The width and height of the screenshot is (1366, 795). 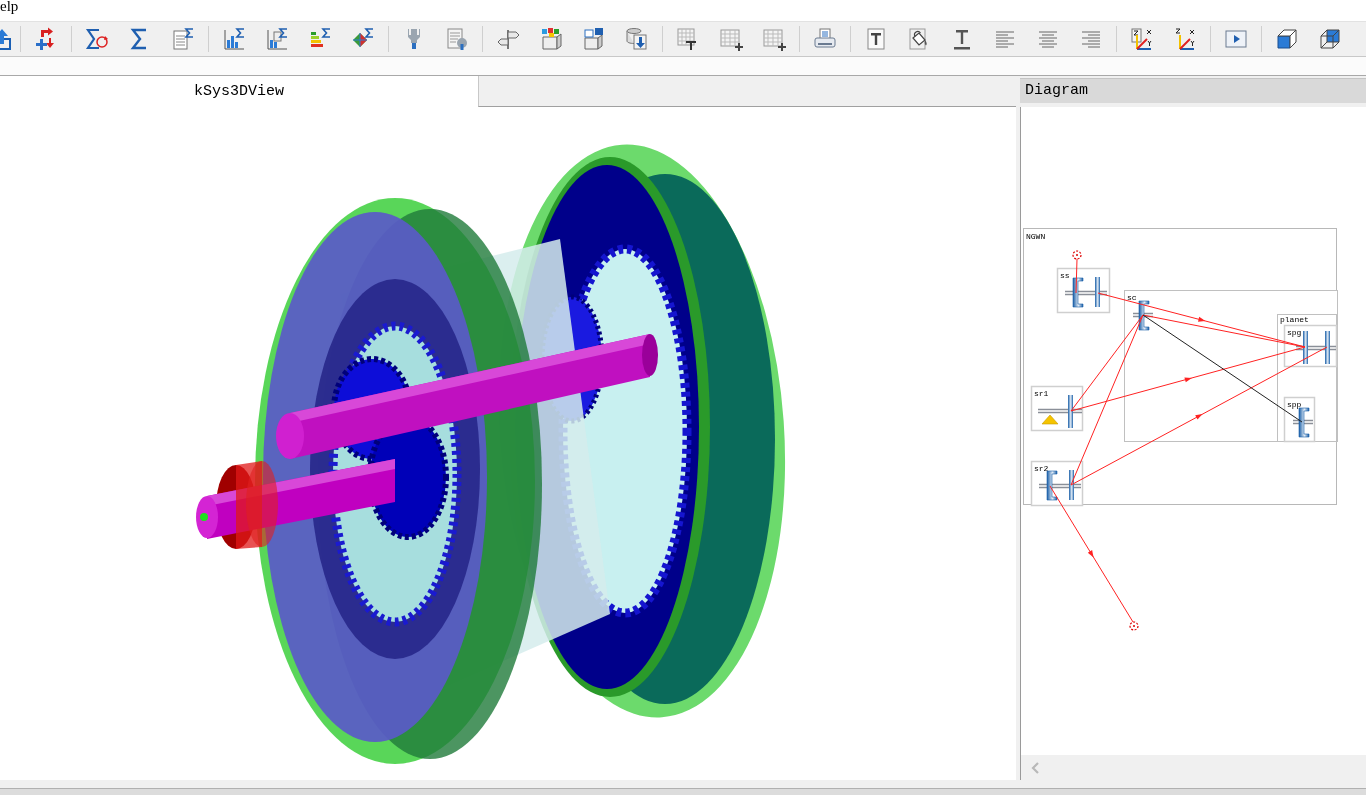 What do you see at coordinates (1235, 39) in the screenshot?
I see `play-button-icon` at bounding box center [1235, 39].